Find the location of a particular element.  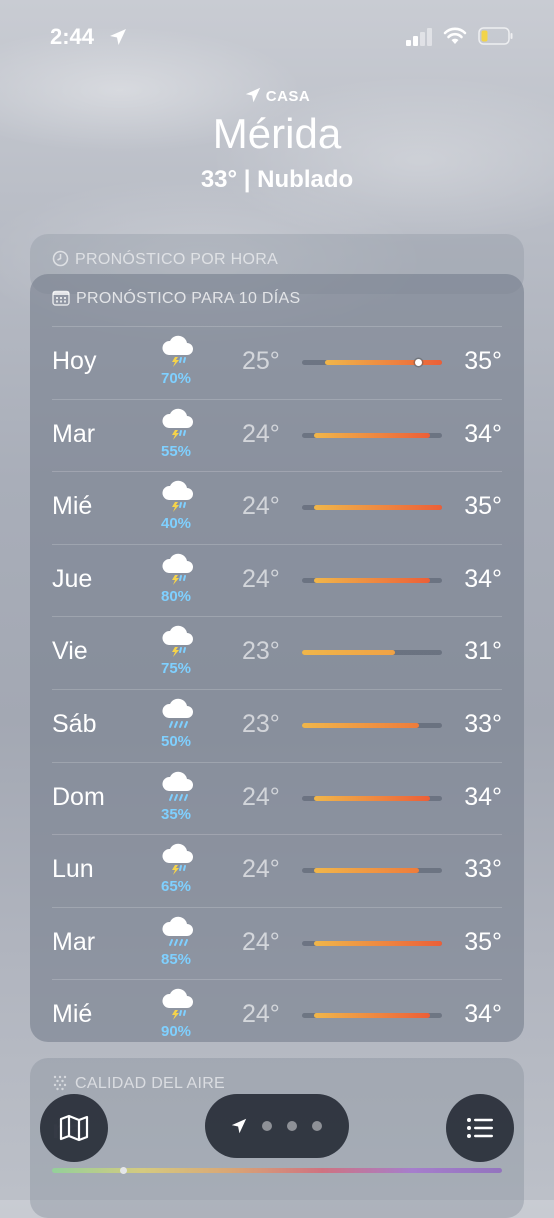

locations-list-button is located at coordinates (480, 1128).